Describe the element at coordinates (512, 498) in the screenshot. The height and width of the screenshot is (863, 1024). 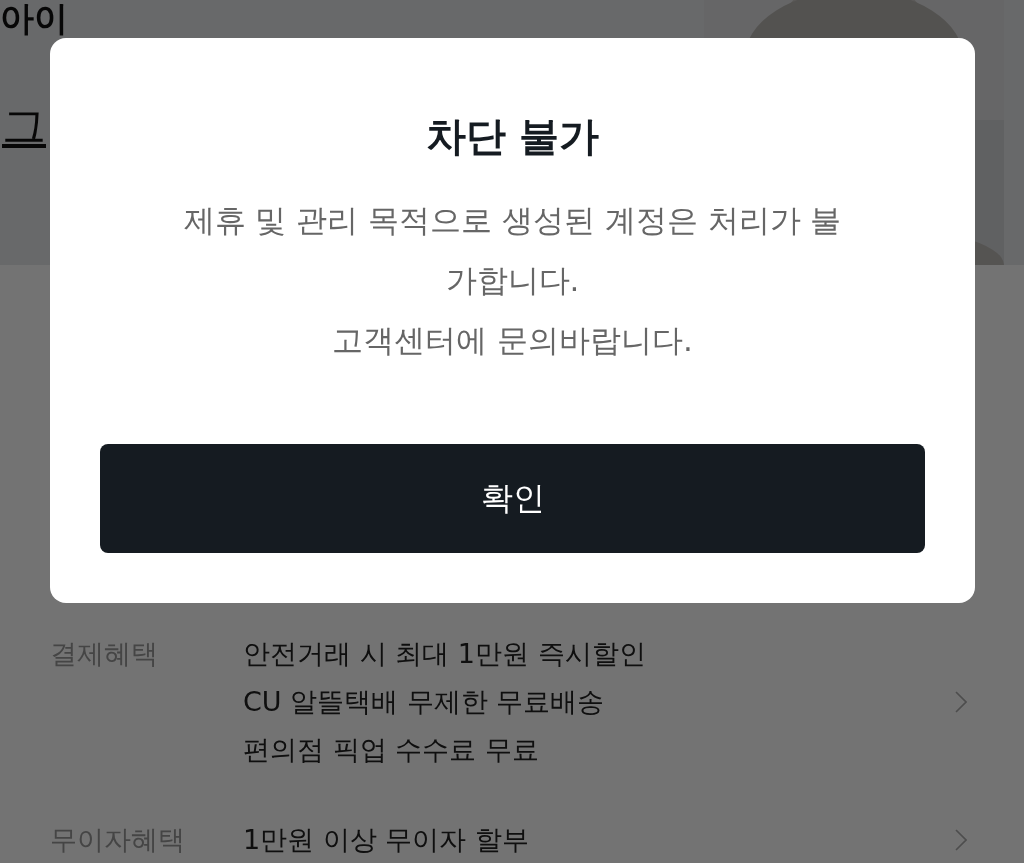
I see `confirm-button: 확인` at that location.